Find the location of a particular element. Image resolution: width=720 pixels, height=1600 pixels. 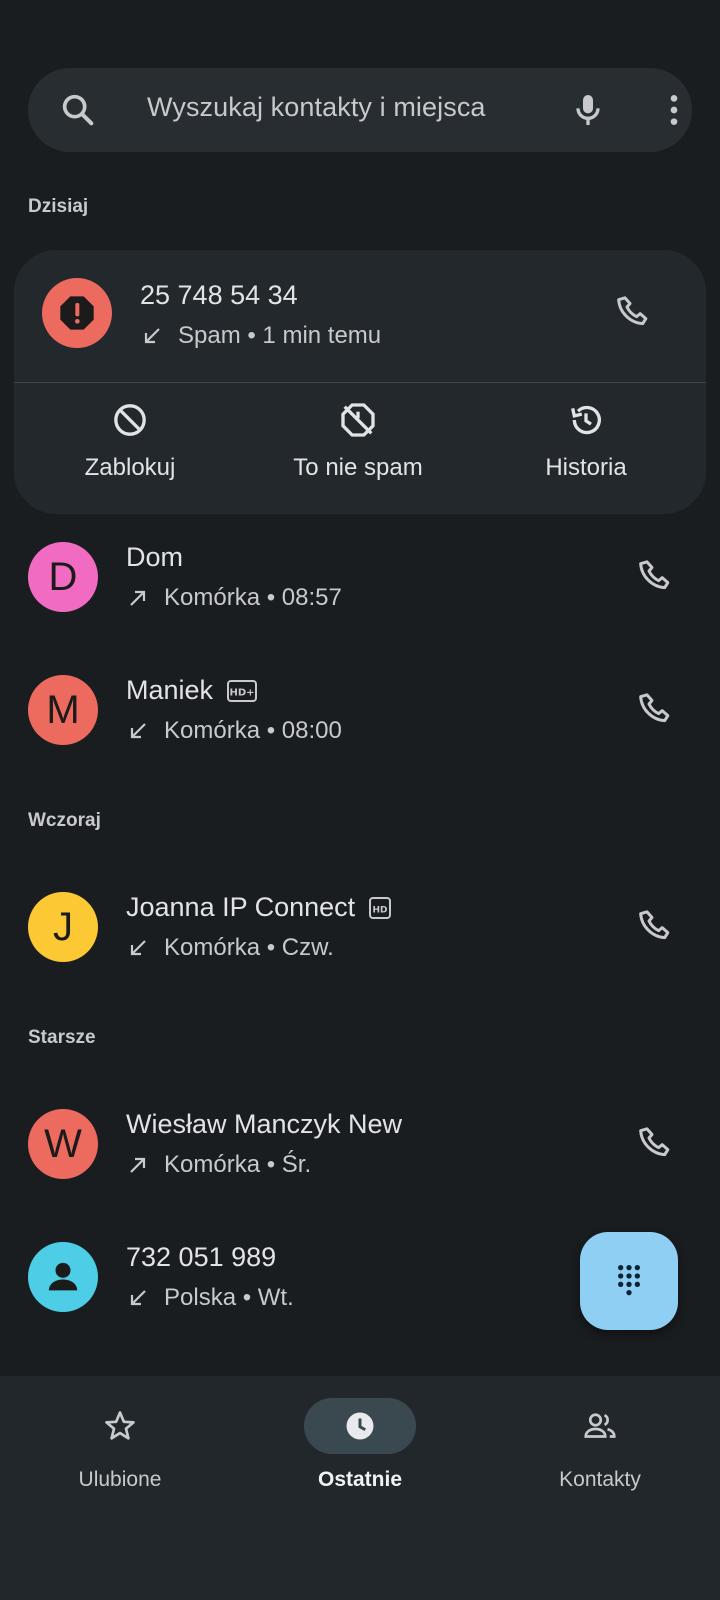

person-icon is located at coordinates (63, 1276).